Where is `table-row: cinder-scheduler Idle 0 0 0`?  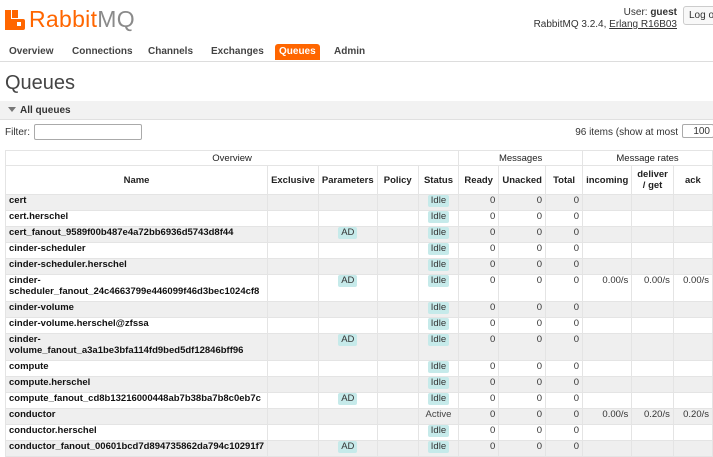
table-row: cinder-scheduler Idle 0 0 0 is located at coordinates (358, 250).